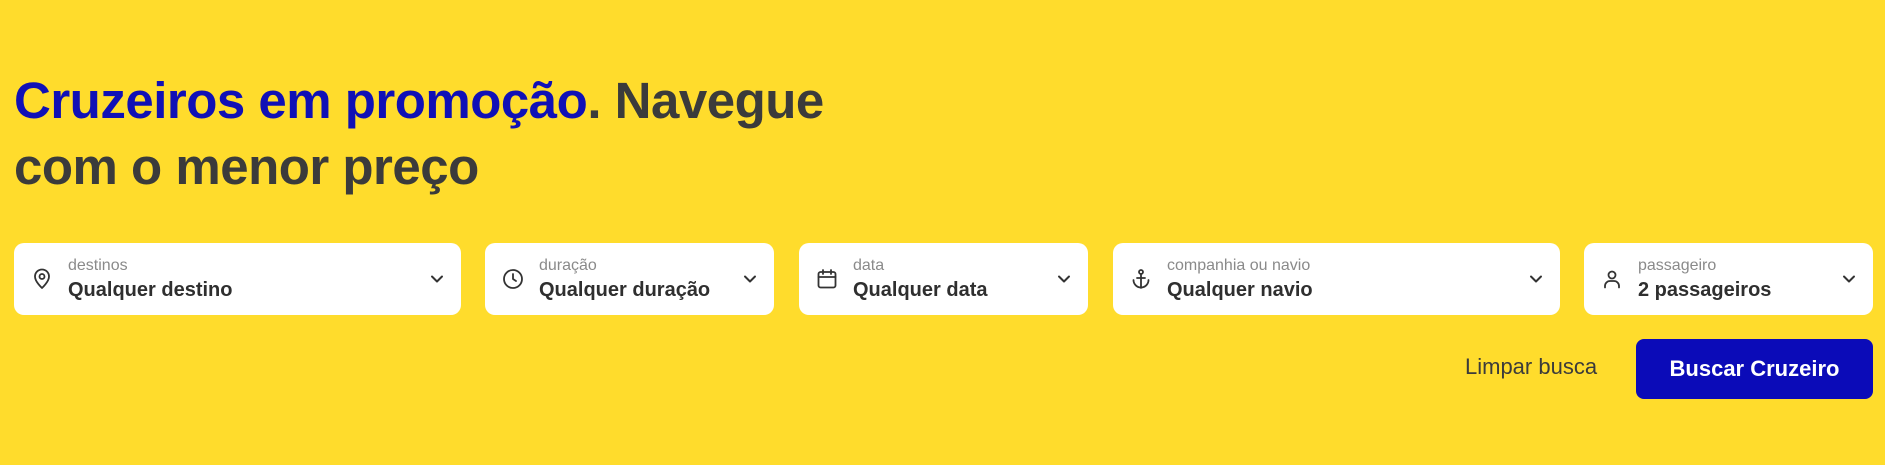 The width and height of the screenshot is (1885, 465). I want to click on cruise-line-value: Qualquer navio, so click(1240, 290).